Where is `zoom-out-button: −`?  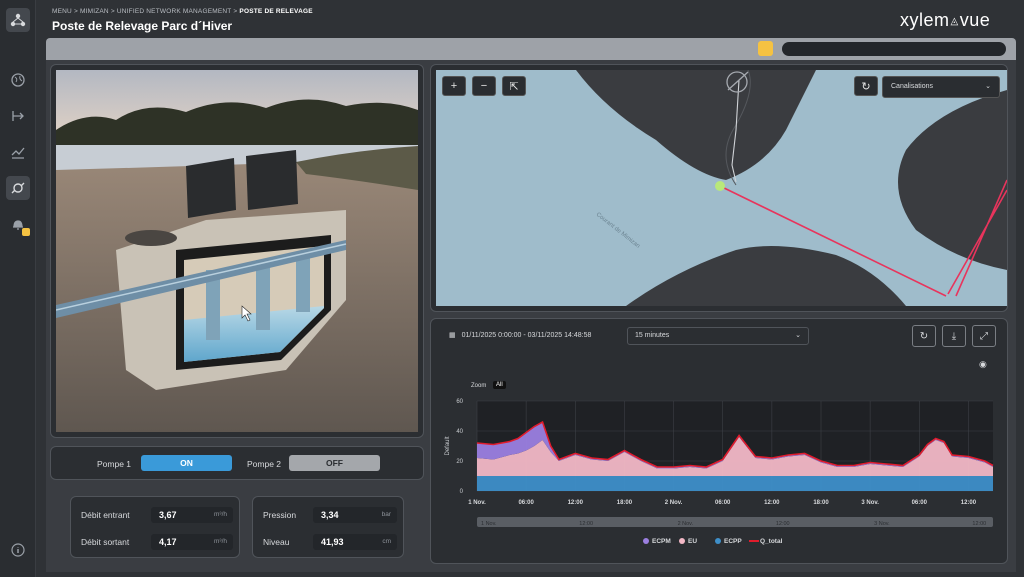 zoom-out-button: − is located at coordinates (484, 86).